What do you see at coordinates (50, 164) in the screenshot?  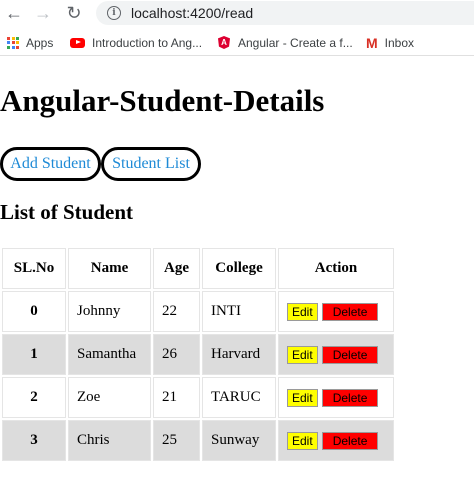 I see `add-student-link: Add Student` at bounding box center [50, 164].